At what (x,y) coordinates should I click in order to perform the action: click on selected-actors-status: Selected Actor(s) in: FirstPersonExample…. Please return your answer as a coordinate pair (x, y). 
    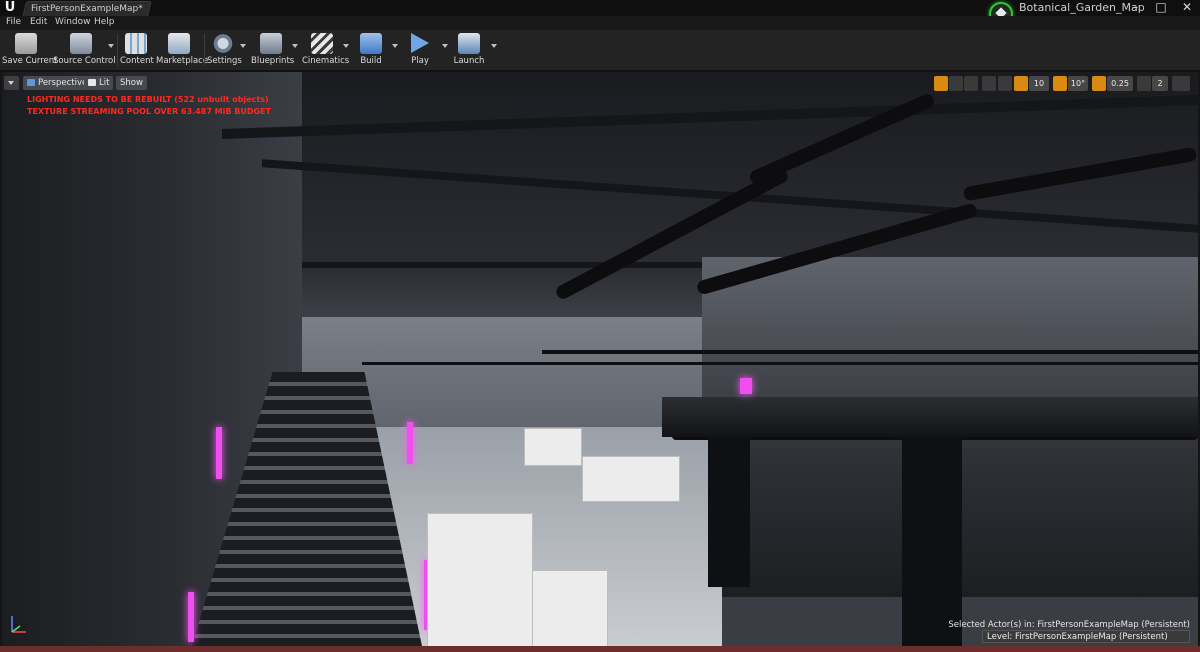
    Looking at the image, I should click on (1069, 625).